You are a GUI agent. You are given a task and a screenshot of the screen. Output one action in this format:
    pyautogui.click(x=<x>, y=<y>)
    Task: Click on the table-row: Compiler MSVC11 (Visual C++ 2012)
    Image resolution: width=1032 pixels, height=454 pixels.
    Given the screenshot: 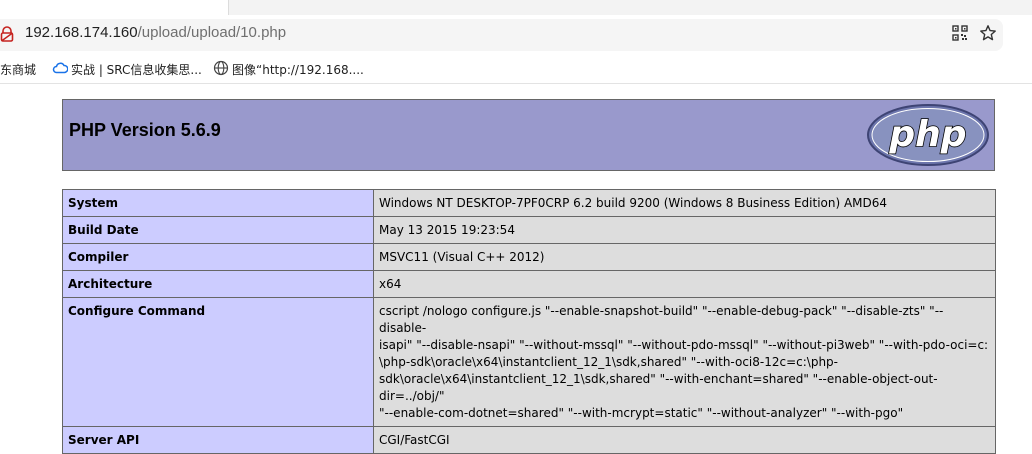 What is the action you would take?
    pyautogui.click(x=529, y=257)
    